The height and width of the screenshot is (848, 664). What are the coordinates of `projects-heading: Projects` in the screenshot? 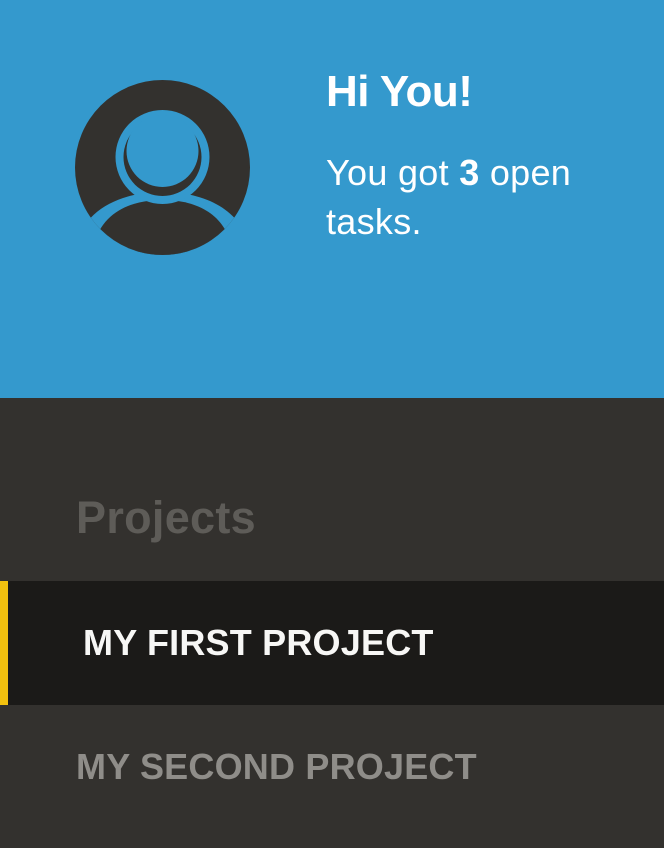 It's located at (166, 517).